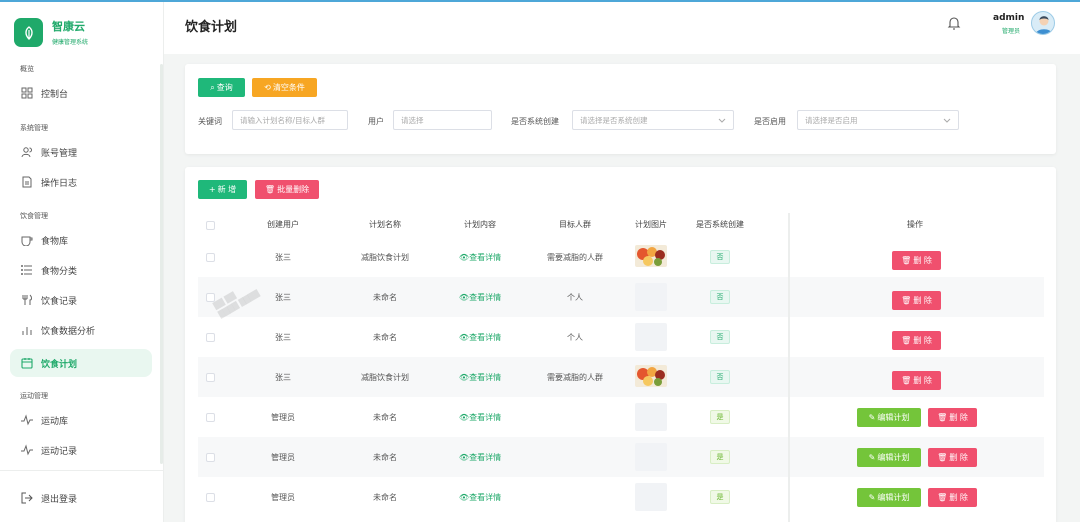  Describe the element at coordinates (622, 28) in the screenshot. I see `top-header: 饮食计划 admin 管理员` at that location.